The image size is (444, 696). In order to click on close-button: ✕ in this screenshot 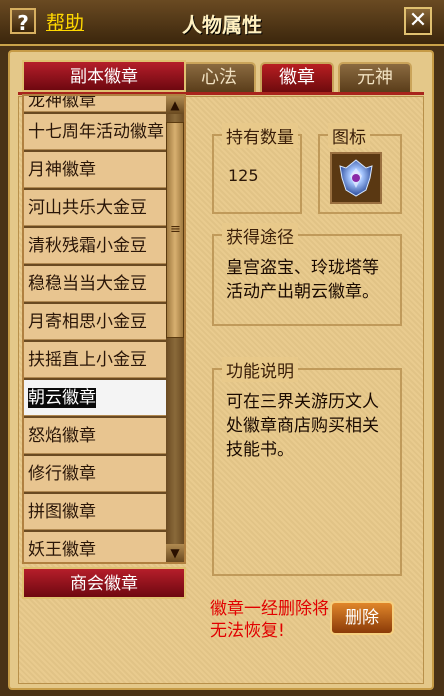, I will do `click(418, 21)`.